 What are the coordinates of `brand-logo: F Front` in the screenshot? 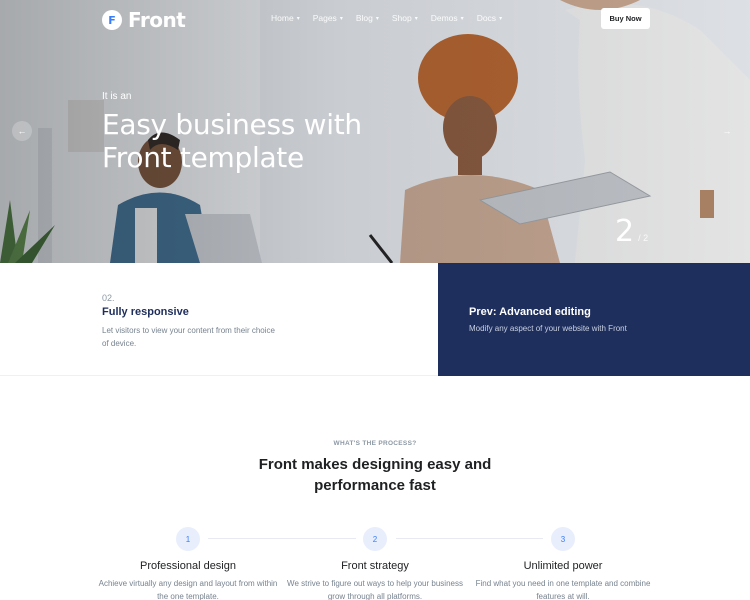 It's located at (144, 20).